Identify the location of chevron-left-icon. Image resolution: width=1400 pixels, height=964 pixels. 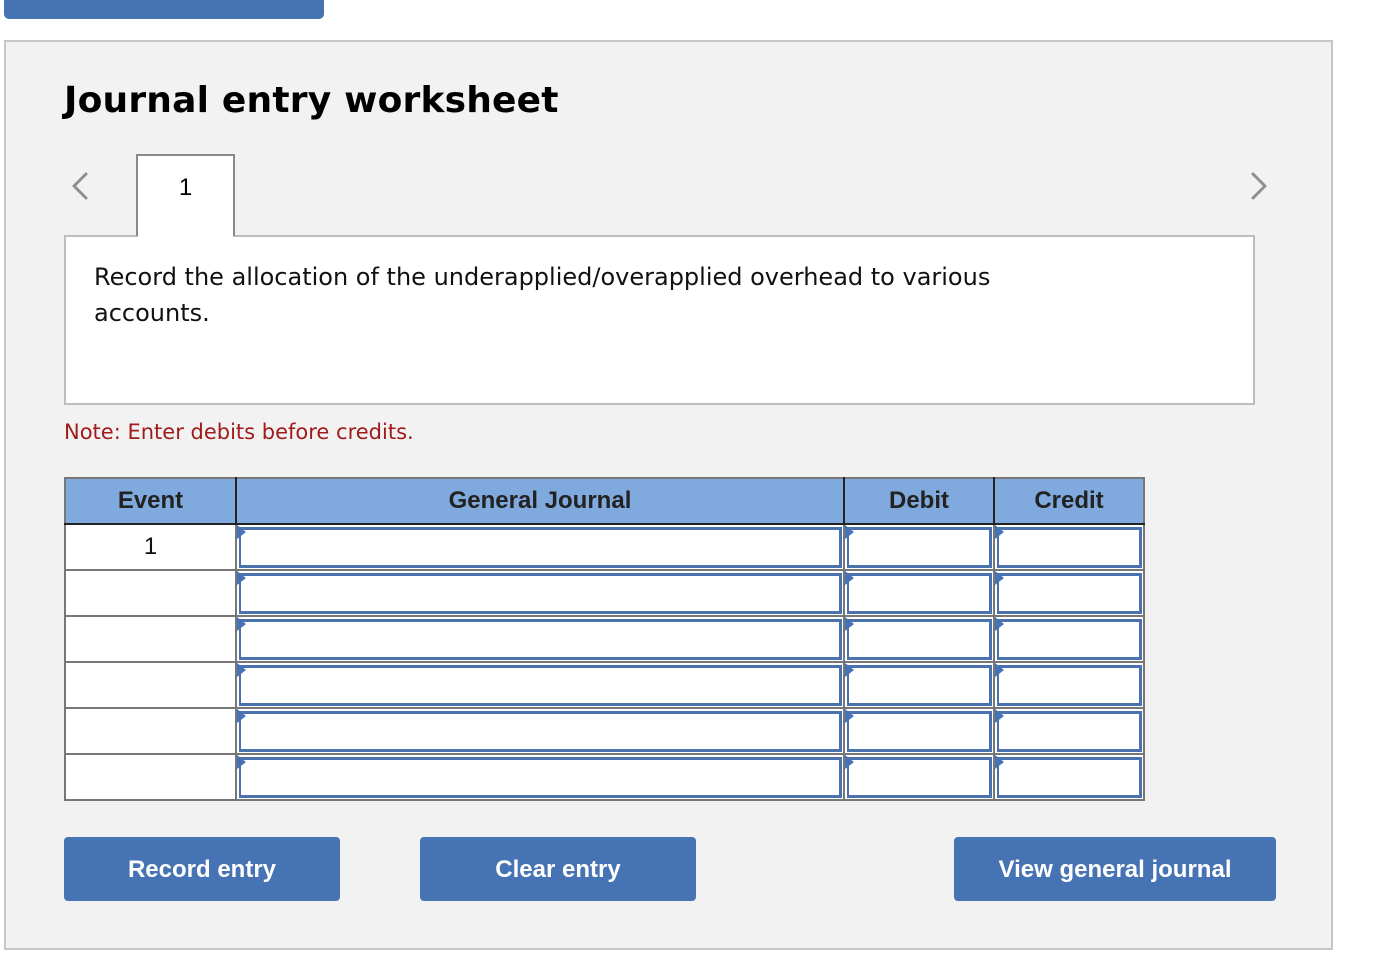
(80, 186).